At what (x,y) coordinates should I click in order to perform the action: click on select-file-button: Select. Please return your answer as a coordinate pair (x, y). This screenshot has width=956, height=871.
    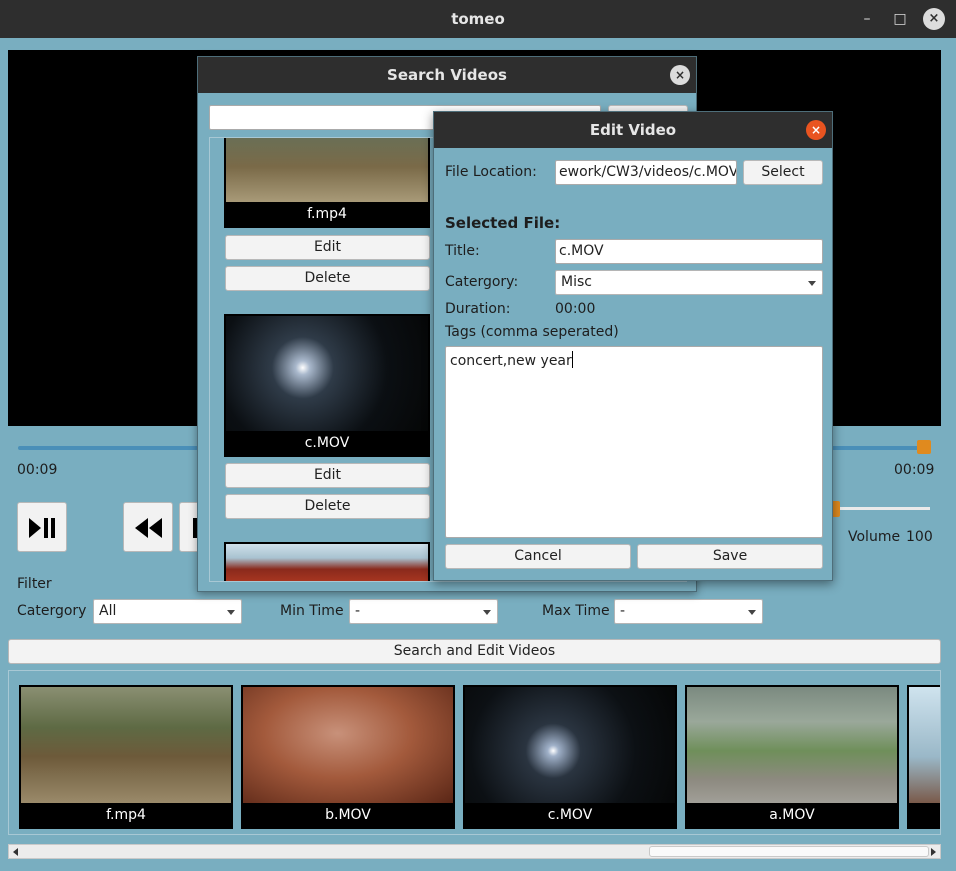
    Looking at the image, I should click on (783, 172).